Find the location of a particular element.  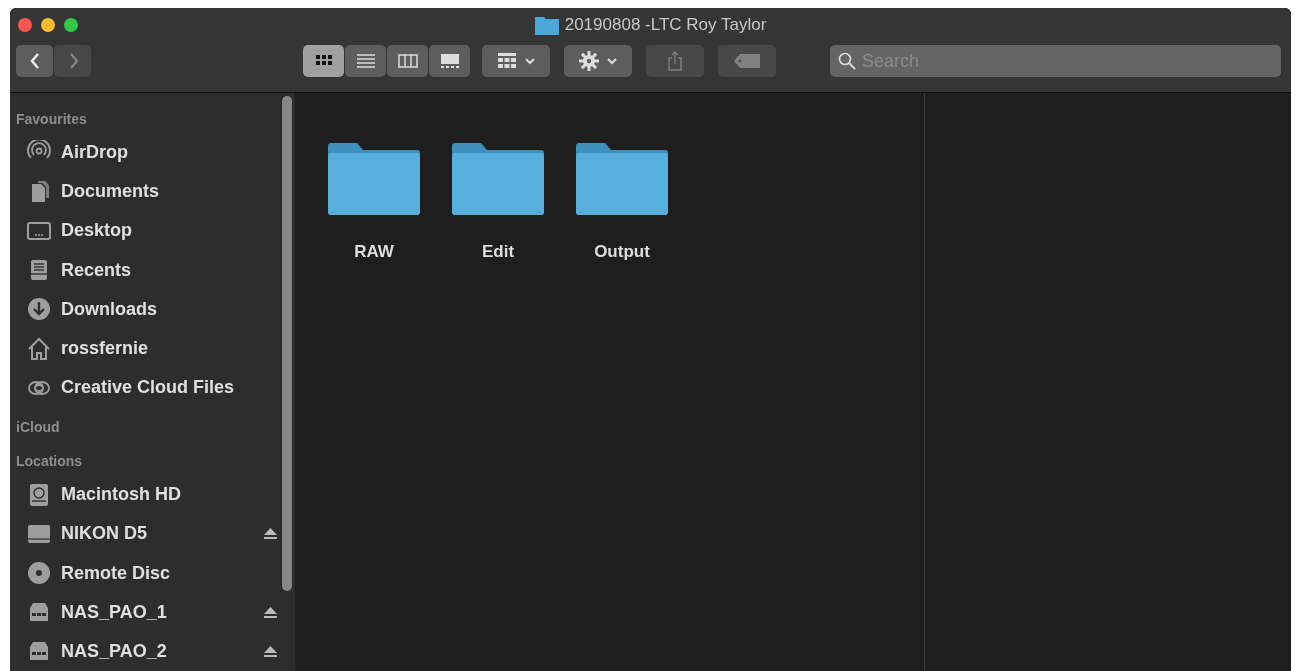

sidebar-item: Downloads is located at coordinates (155, 309).